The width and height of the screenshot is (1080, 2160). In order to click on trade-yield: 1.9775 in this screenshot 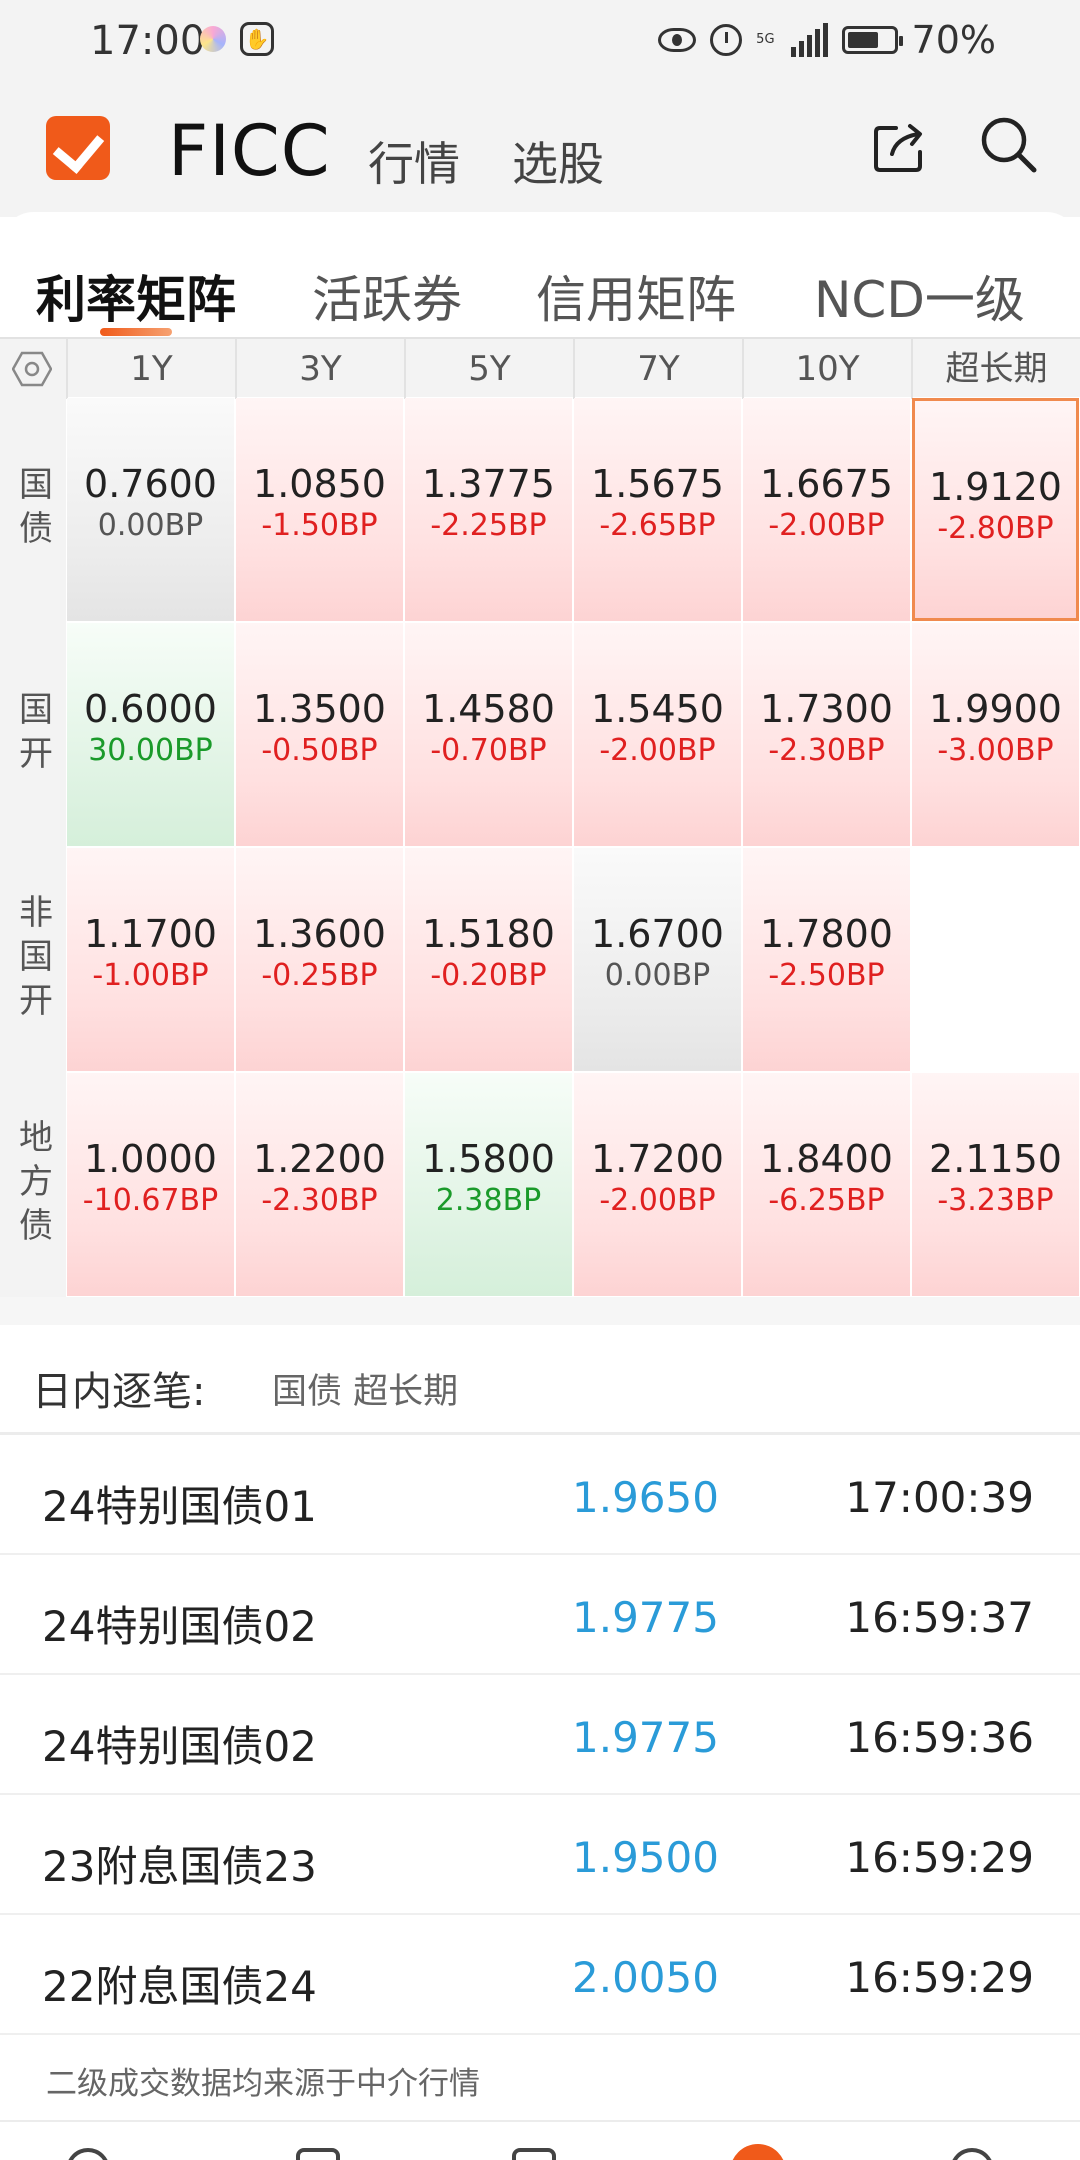, I will do `click(645, 1737)`.